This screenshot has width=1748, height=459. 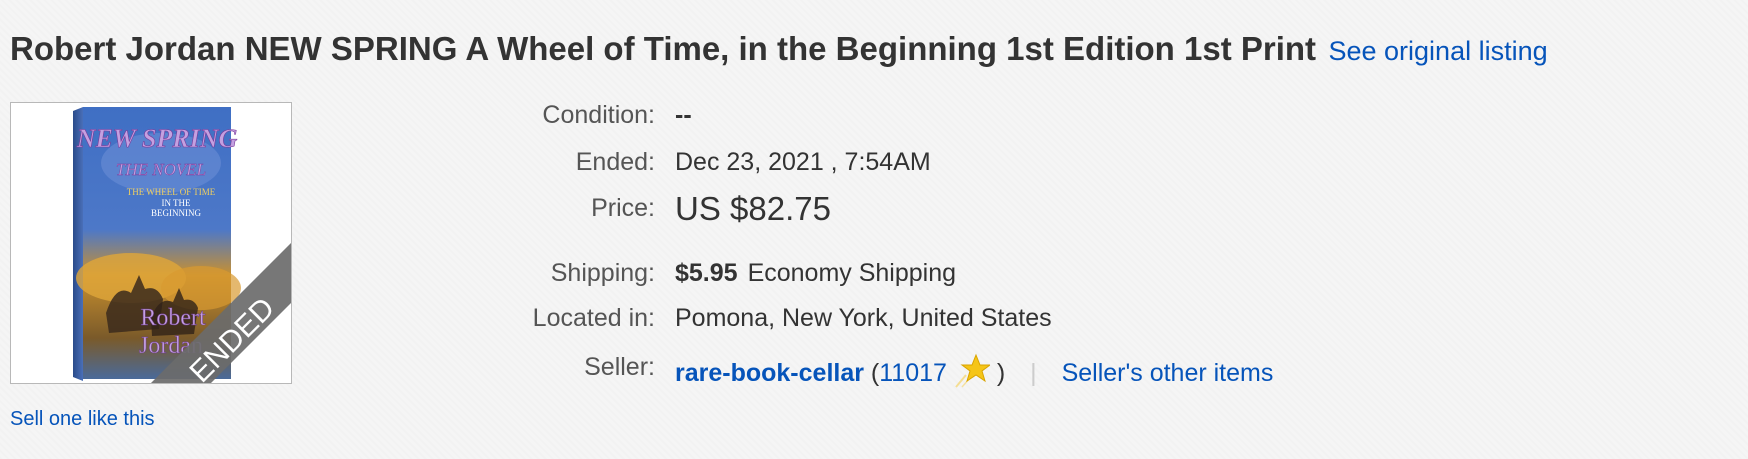 What do you see at coordinates (619, 367) in the screenshot?
I see `seller-label: Seller:` at bounding box center [619, 367].